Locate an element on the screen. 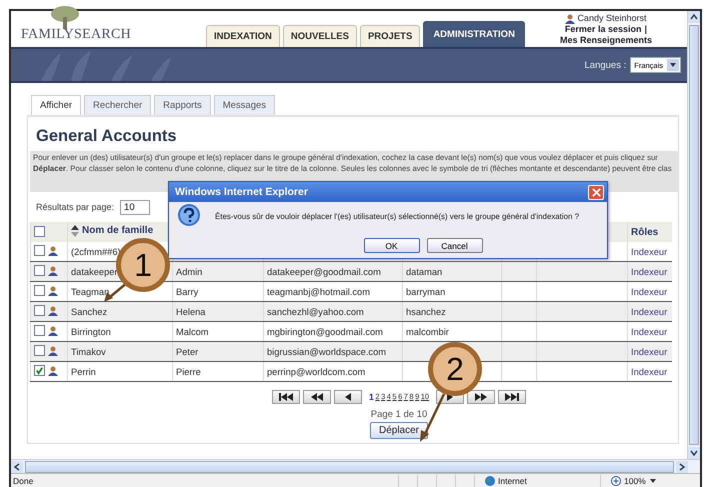 The image size is (710, 487). fast-forward-icon is located at coordinates (481, 397).